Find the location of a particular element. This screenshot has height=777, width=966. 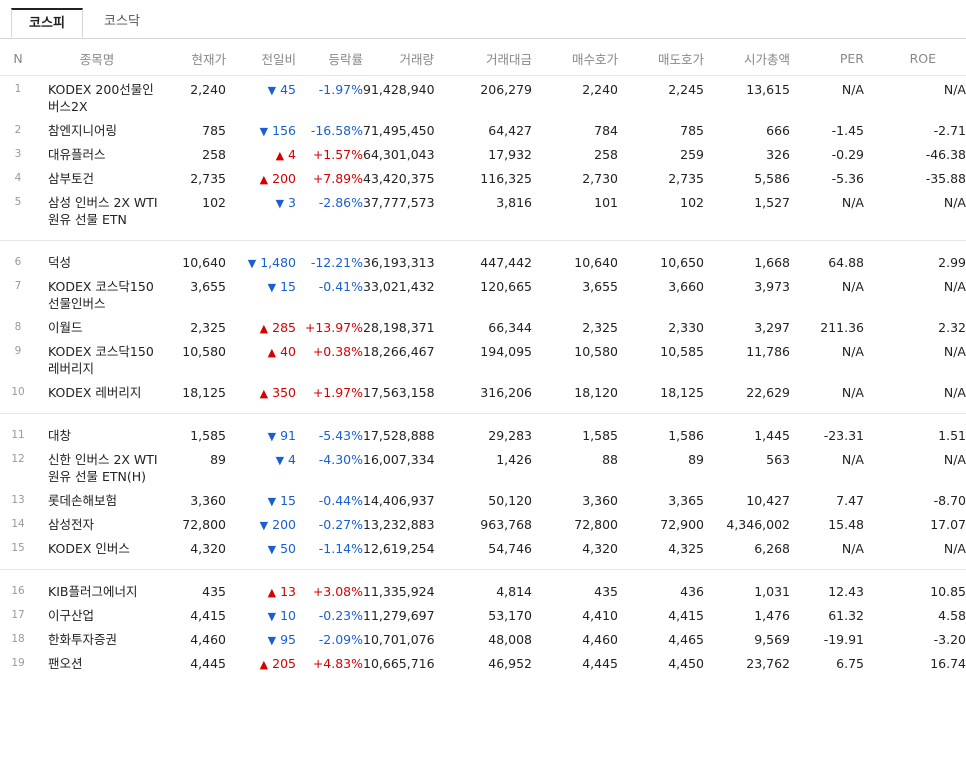

market-cap: 3,297 is located at coordinates (772, 327).